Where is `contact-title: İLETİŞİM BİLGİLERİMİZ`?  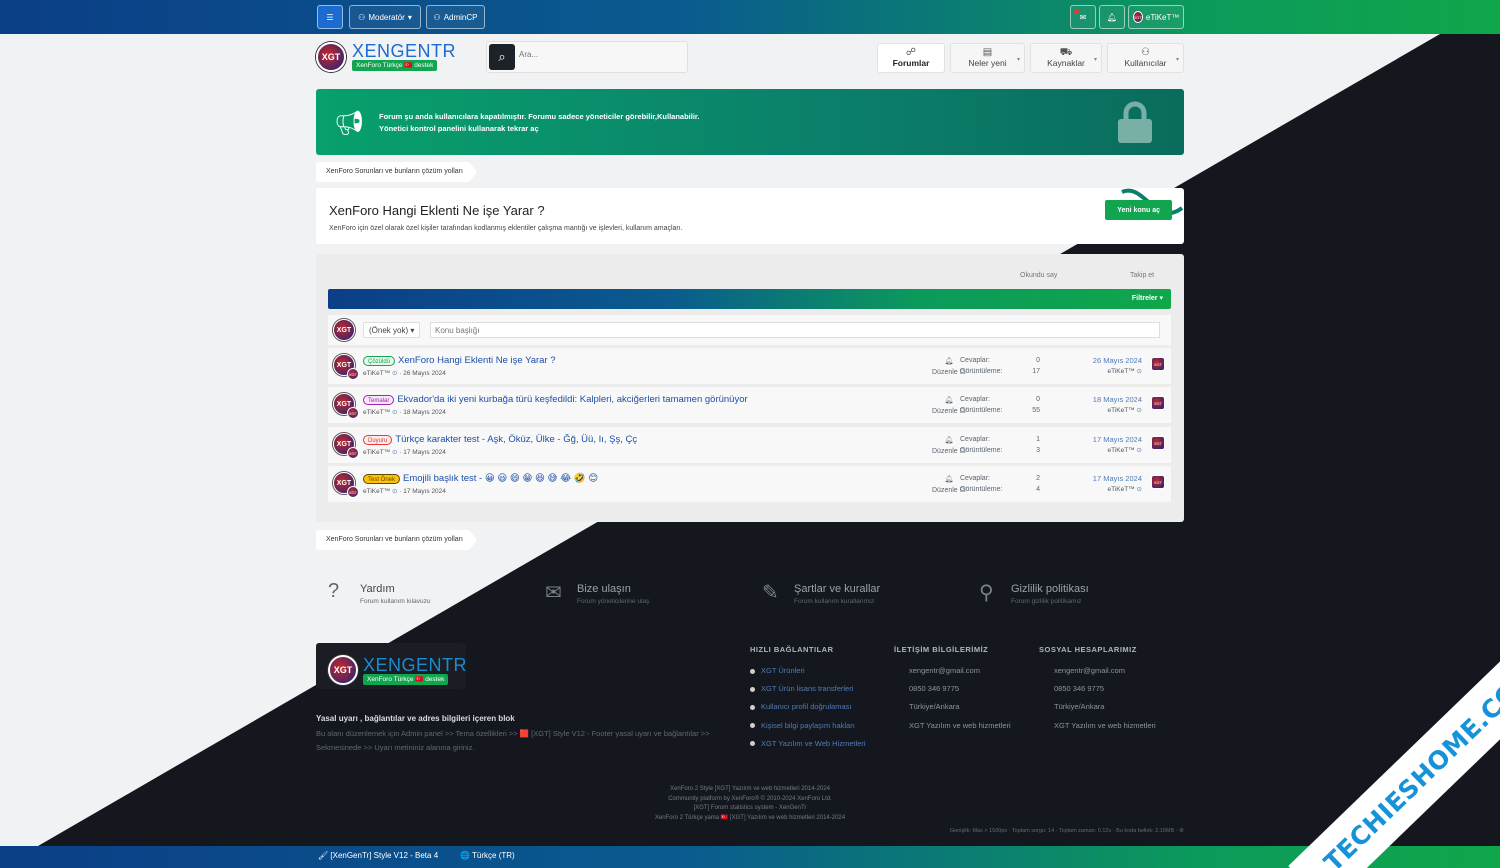
contact-title: İLETİŞİM BİLGİLERİMİZ is located at coordinates (941, 649).